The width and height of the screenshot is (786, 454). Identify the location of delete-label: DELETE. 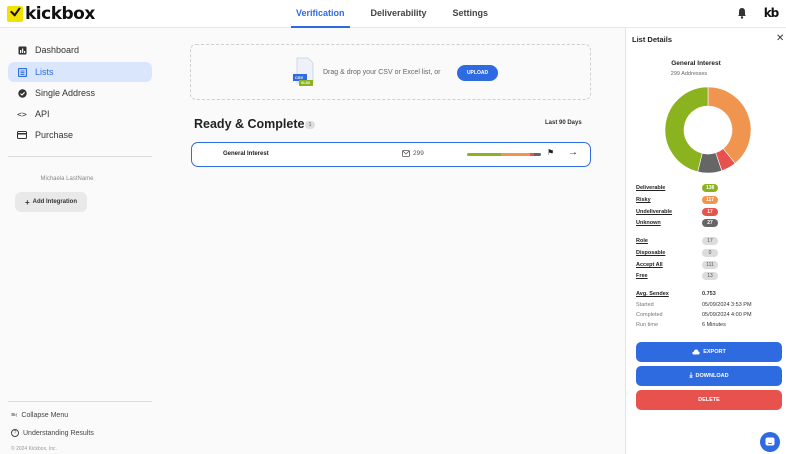
(709, 400).